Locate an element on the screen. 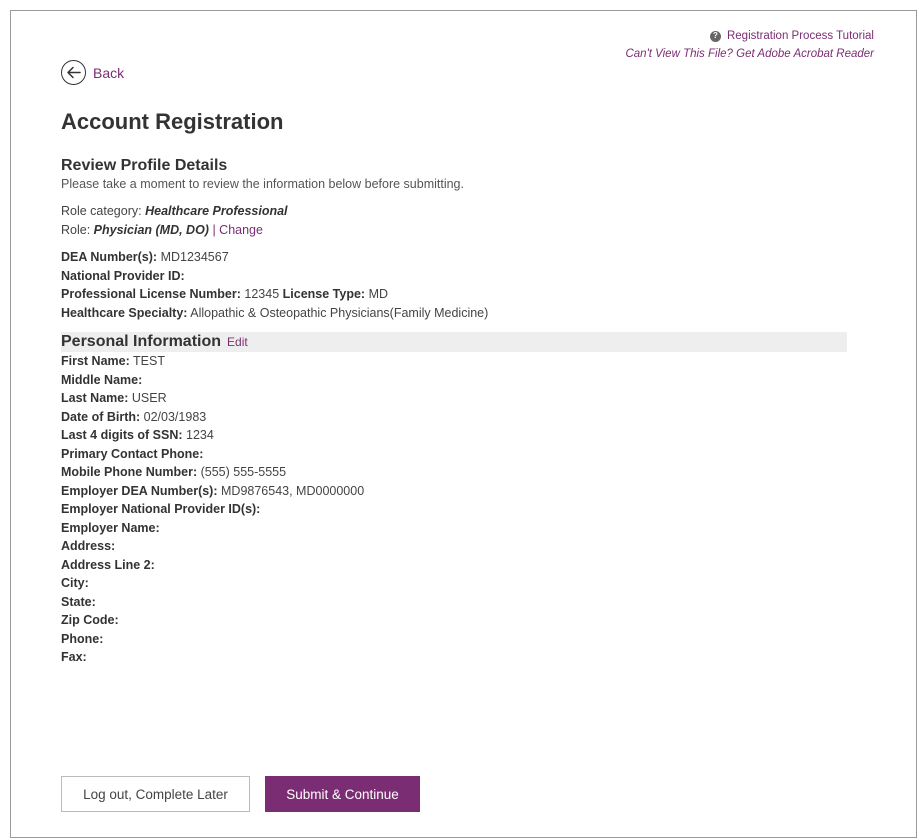 This screenshot has width=919, height=840. field-label: Date of Birth: is located at coordinates (101, 416).